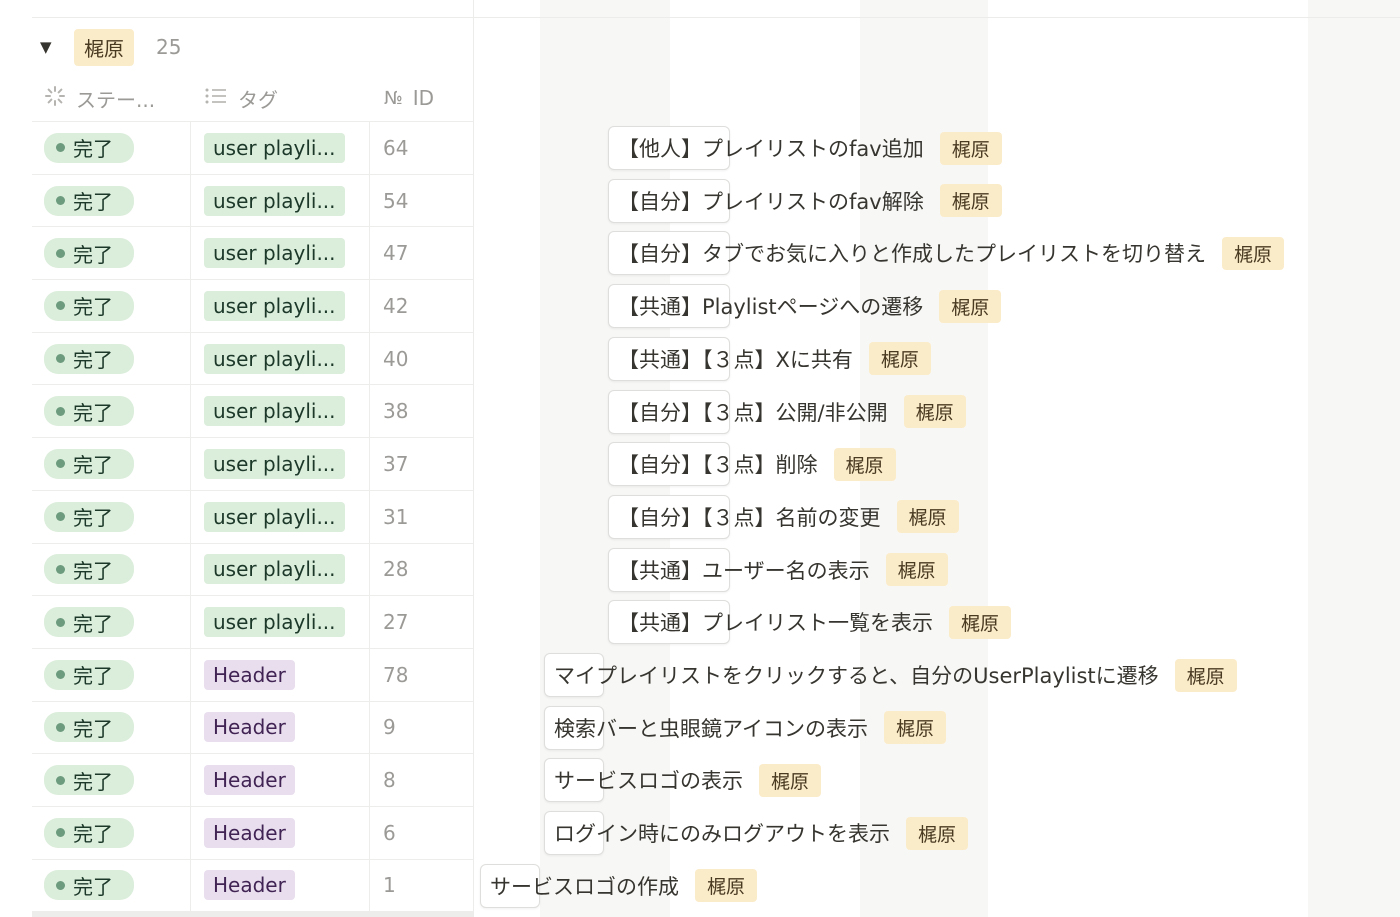  I want to click on table-row: 完了 Header 9, so click(252, 727).